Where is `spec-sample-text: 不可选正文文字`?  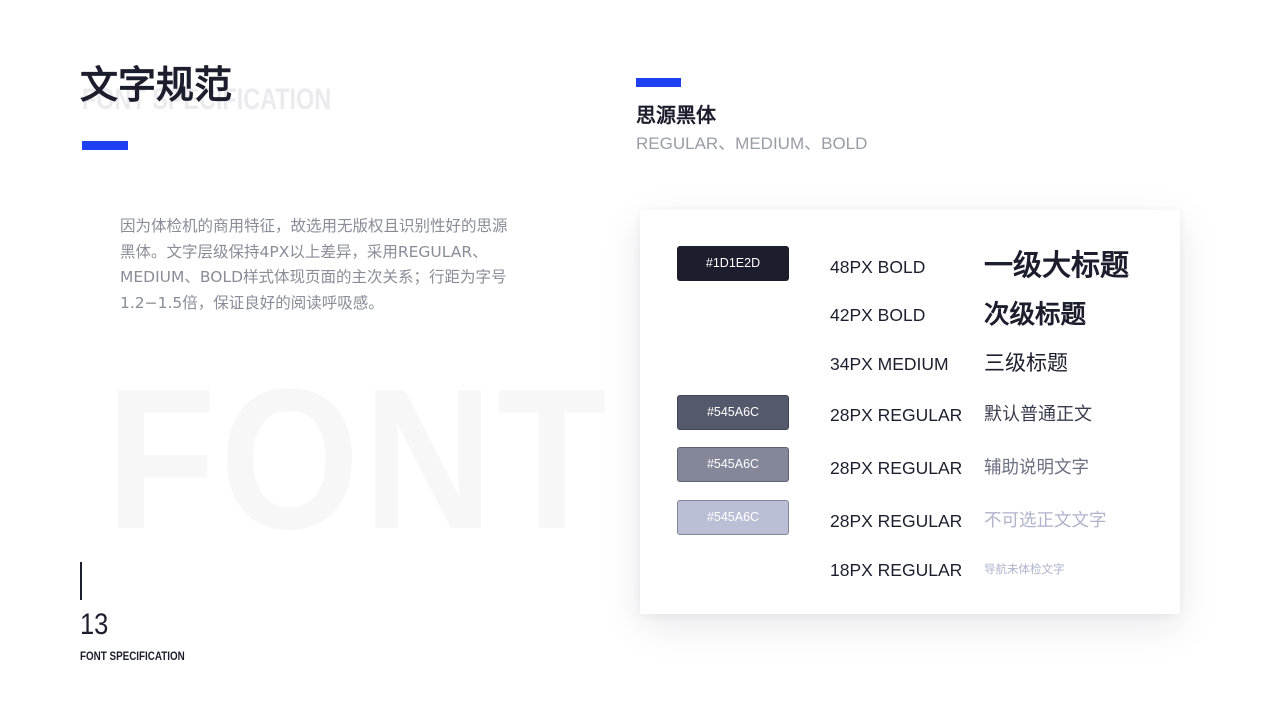 spec-sample-text: 不可选正文文字 is located at coordinates (1045, 521).